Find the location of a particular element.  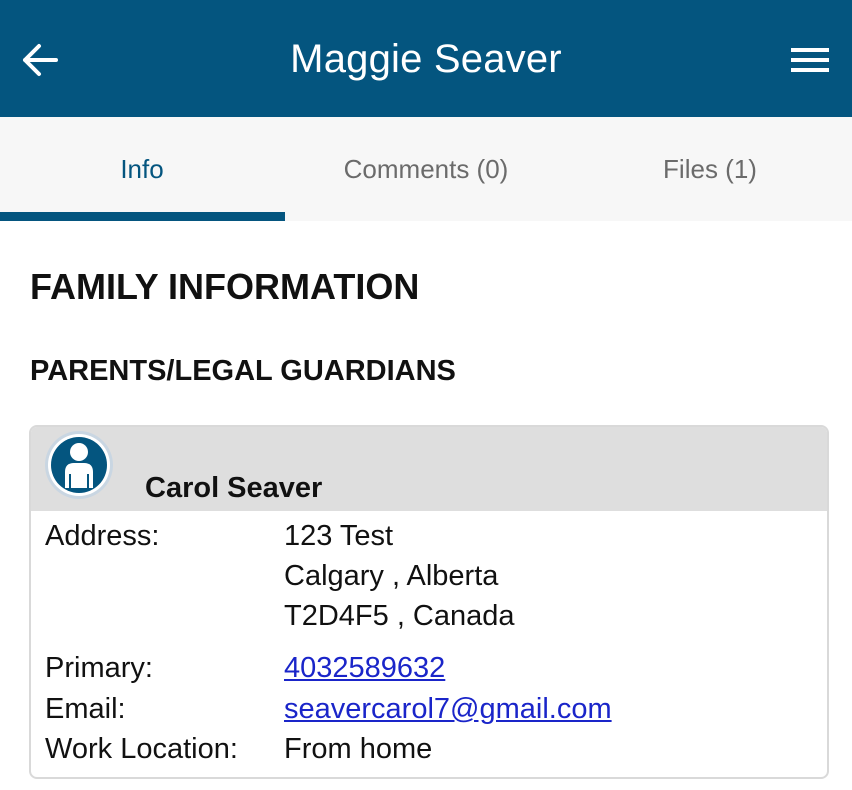

address-line-3: T2D4F5 , Canada is located at coordinates (399, 616).